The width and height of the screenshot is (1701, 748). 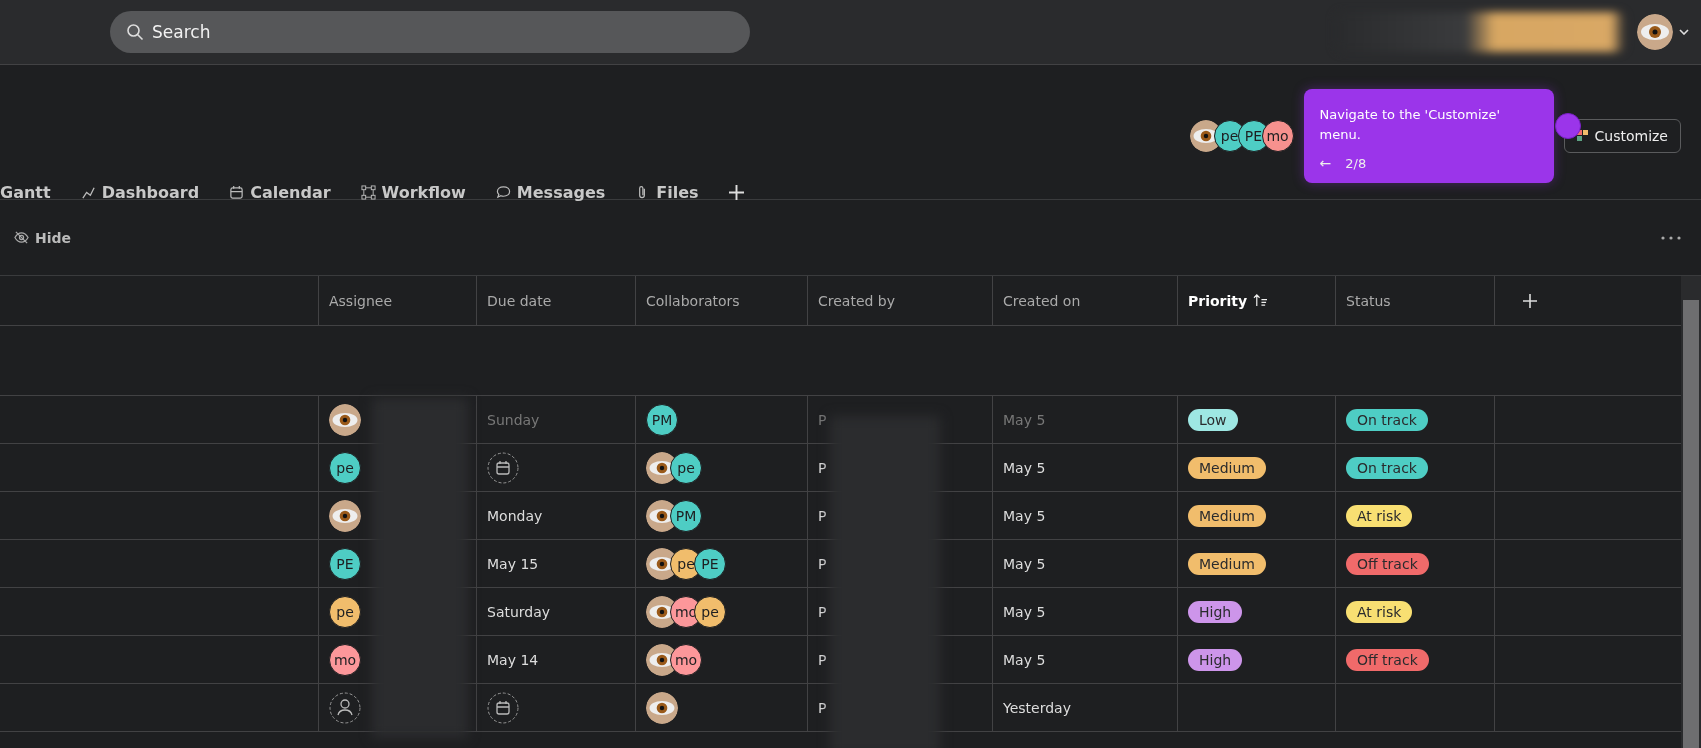 What do you see at coordinates (1691, 524) in the screenshot?
I see `scrollbar-thumb` at bounding box center [1691, 524].